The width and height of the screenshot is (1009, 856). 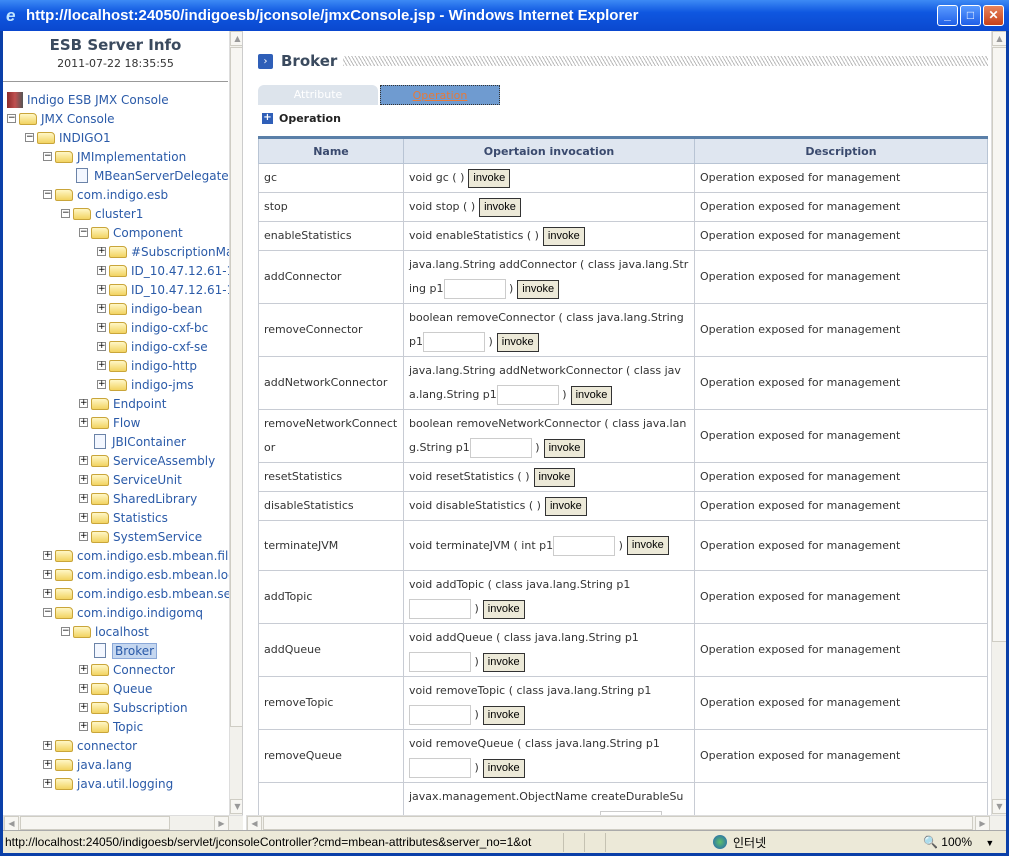 What do you see at coordinates (186, 252) in the screenshot?
I see `tree-item-label: #SubscriptionManager` at bounding box center [186, 252].